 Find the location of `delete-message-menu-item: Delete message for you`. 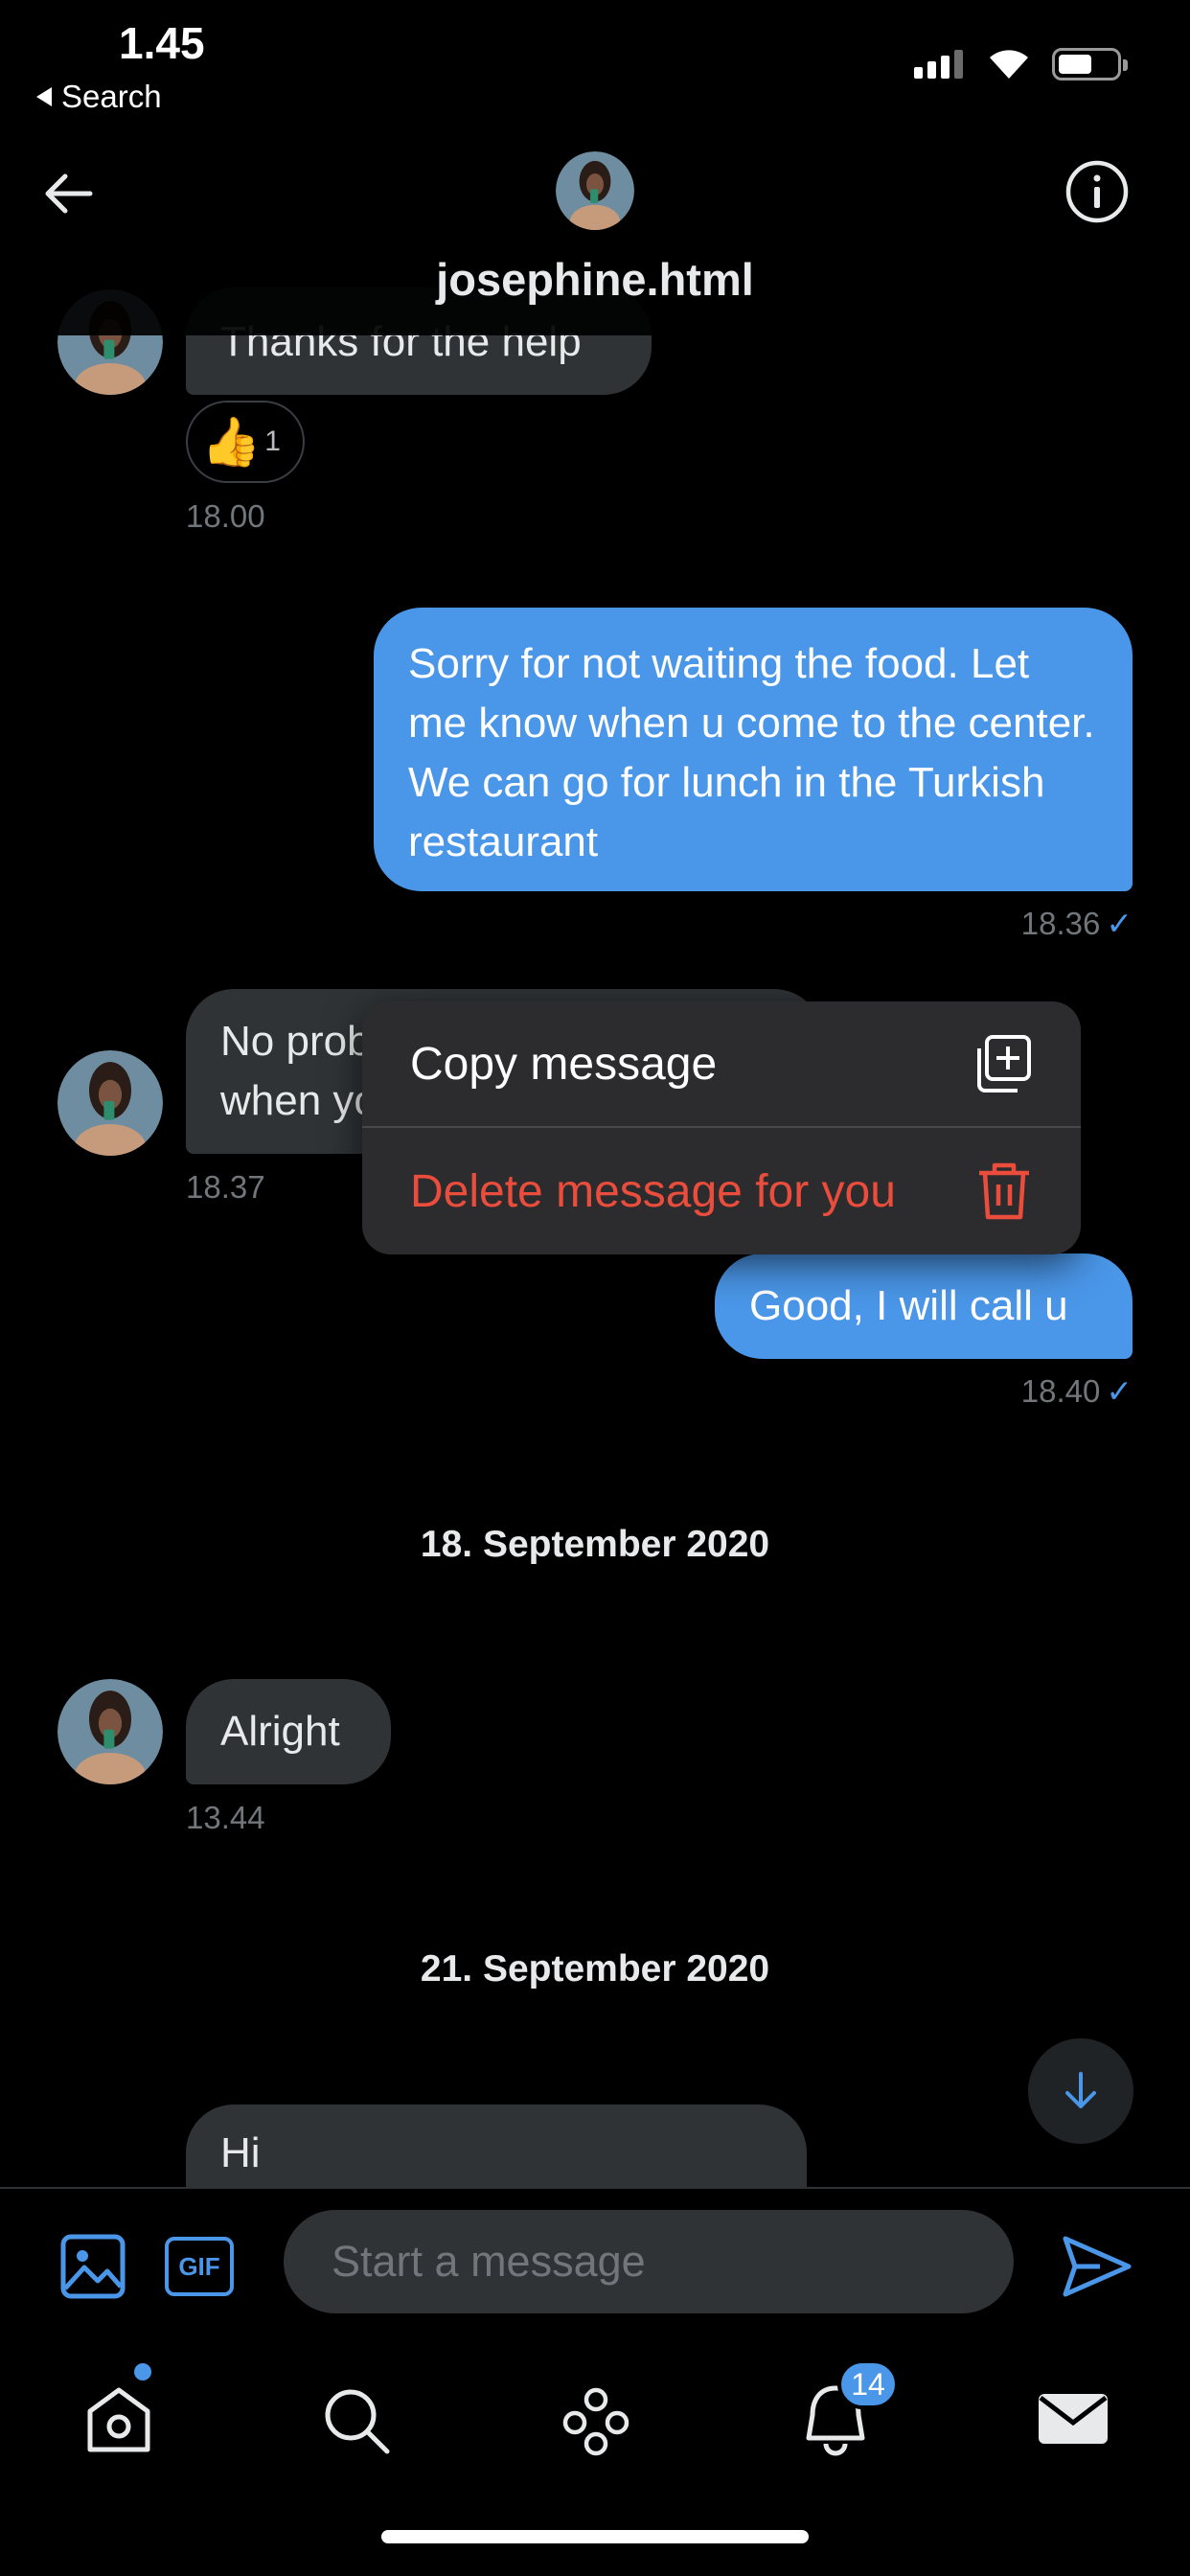

delete-message-menu-item: Delete message for you is located at coordinates (722, 1191).